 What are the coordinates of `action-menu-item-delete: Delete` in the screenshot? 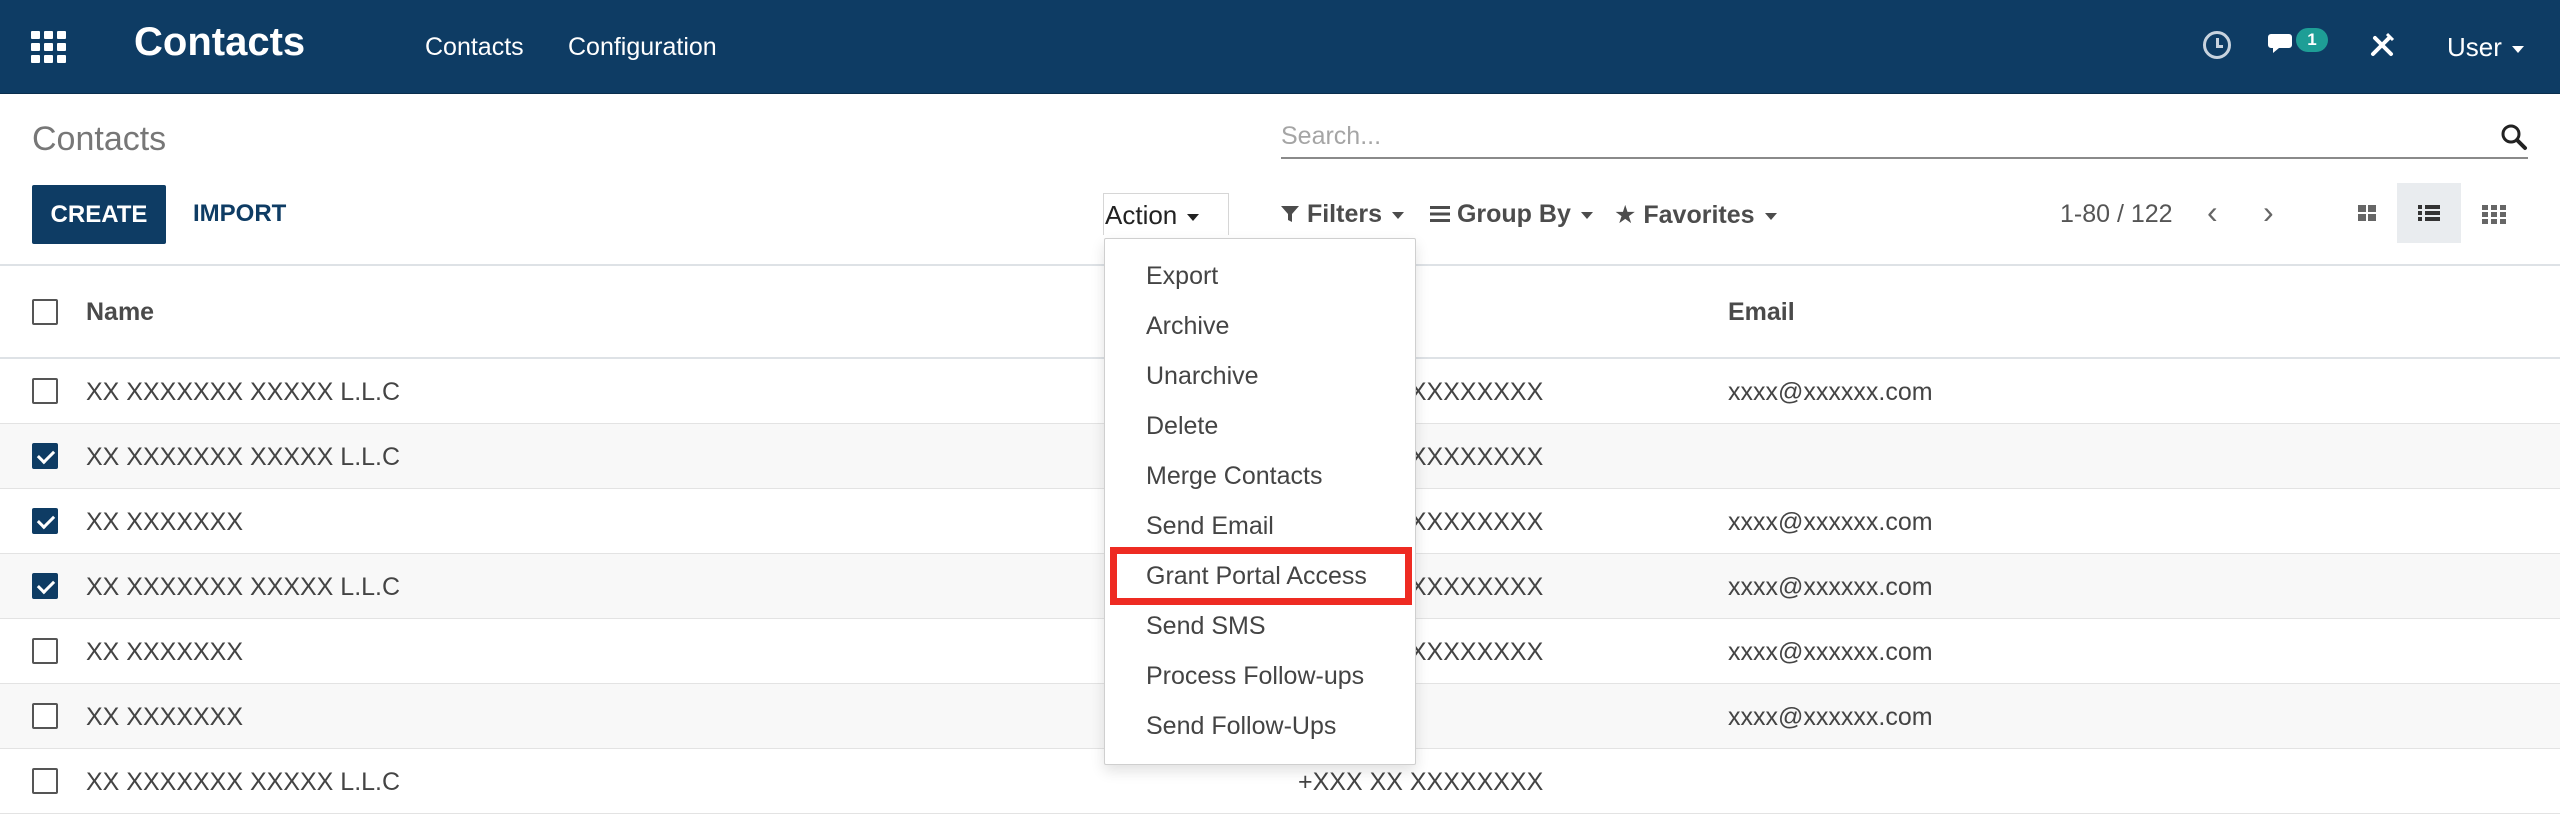 It's located at (1182, 426).